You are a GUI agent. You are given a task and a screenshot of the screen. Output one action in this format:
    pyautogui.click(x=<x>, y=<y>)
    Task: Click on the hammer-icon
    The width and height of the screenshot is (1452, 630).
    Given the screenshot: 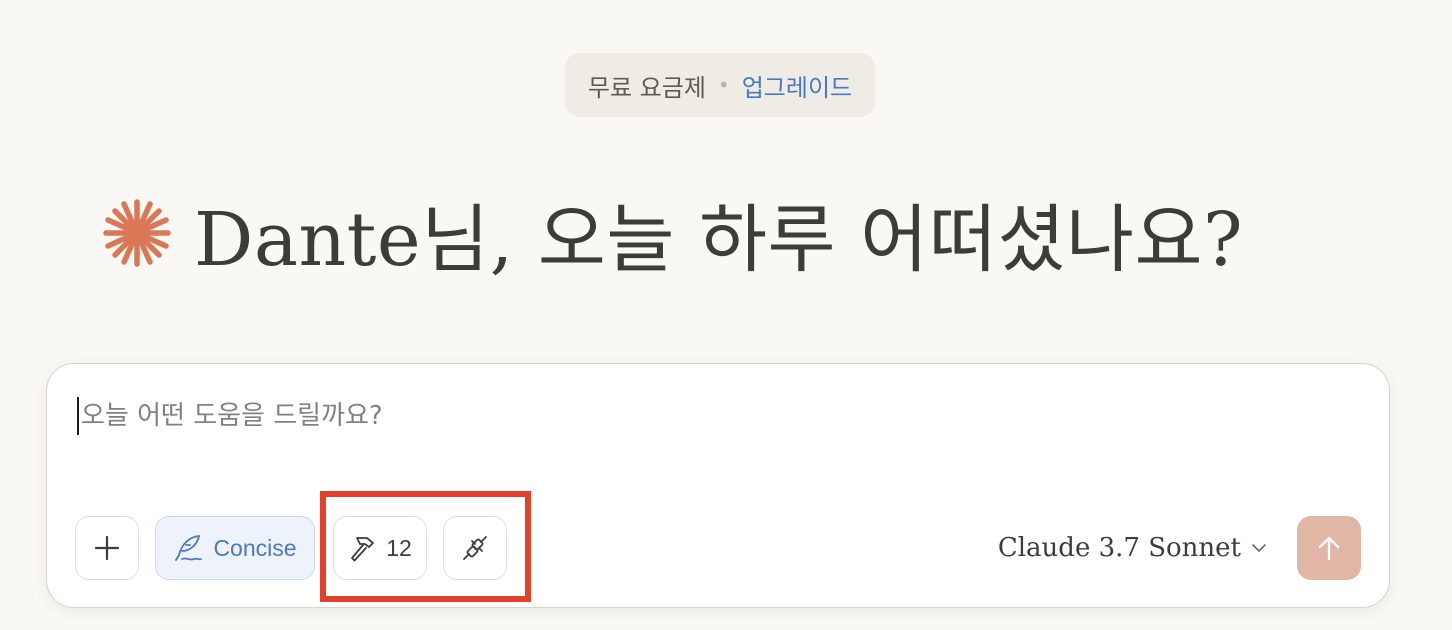 What is the action you would take?
    pyautogui.click(x=363, y=549)
    